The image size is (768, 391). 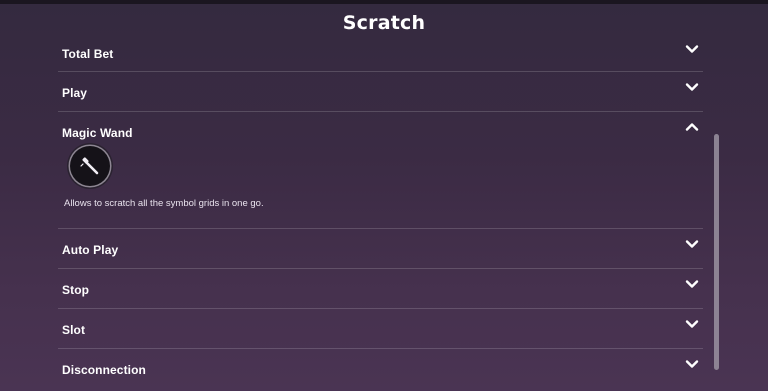 What do you see at coordinates (75, 93) in the screenshot?
I see `accordion-item-label: Play` at bounding box center [75, 93].